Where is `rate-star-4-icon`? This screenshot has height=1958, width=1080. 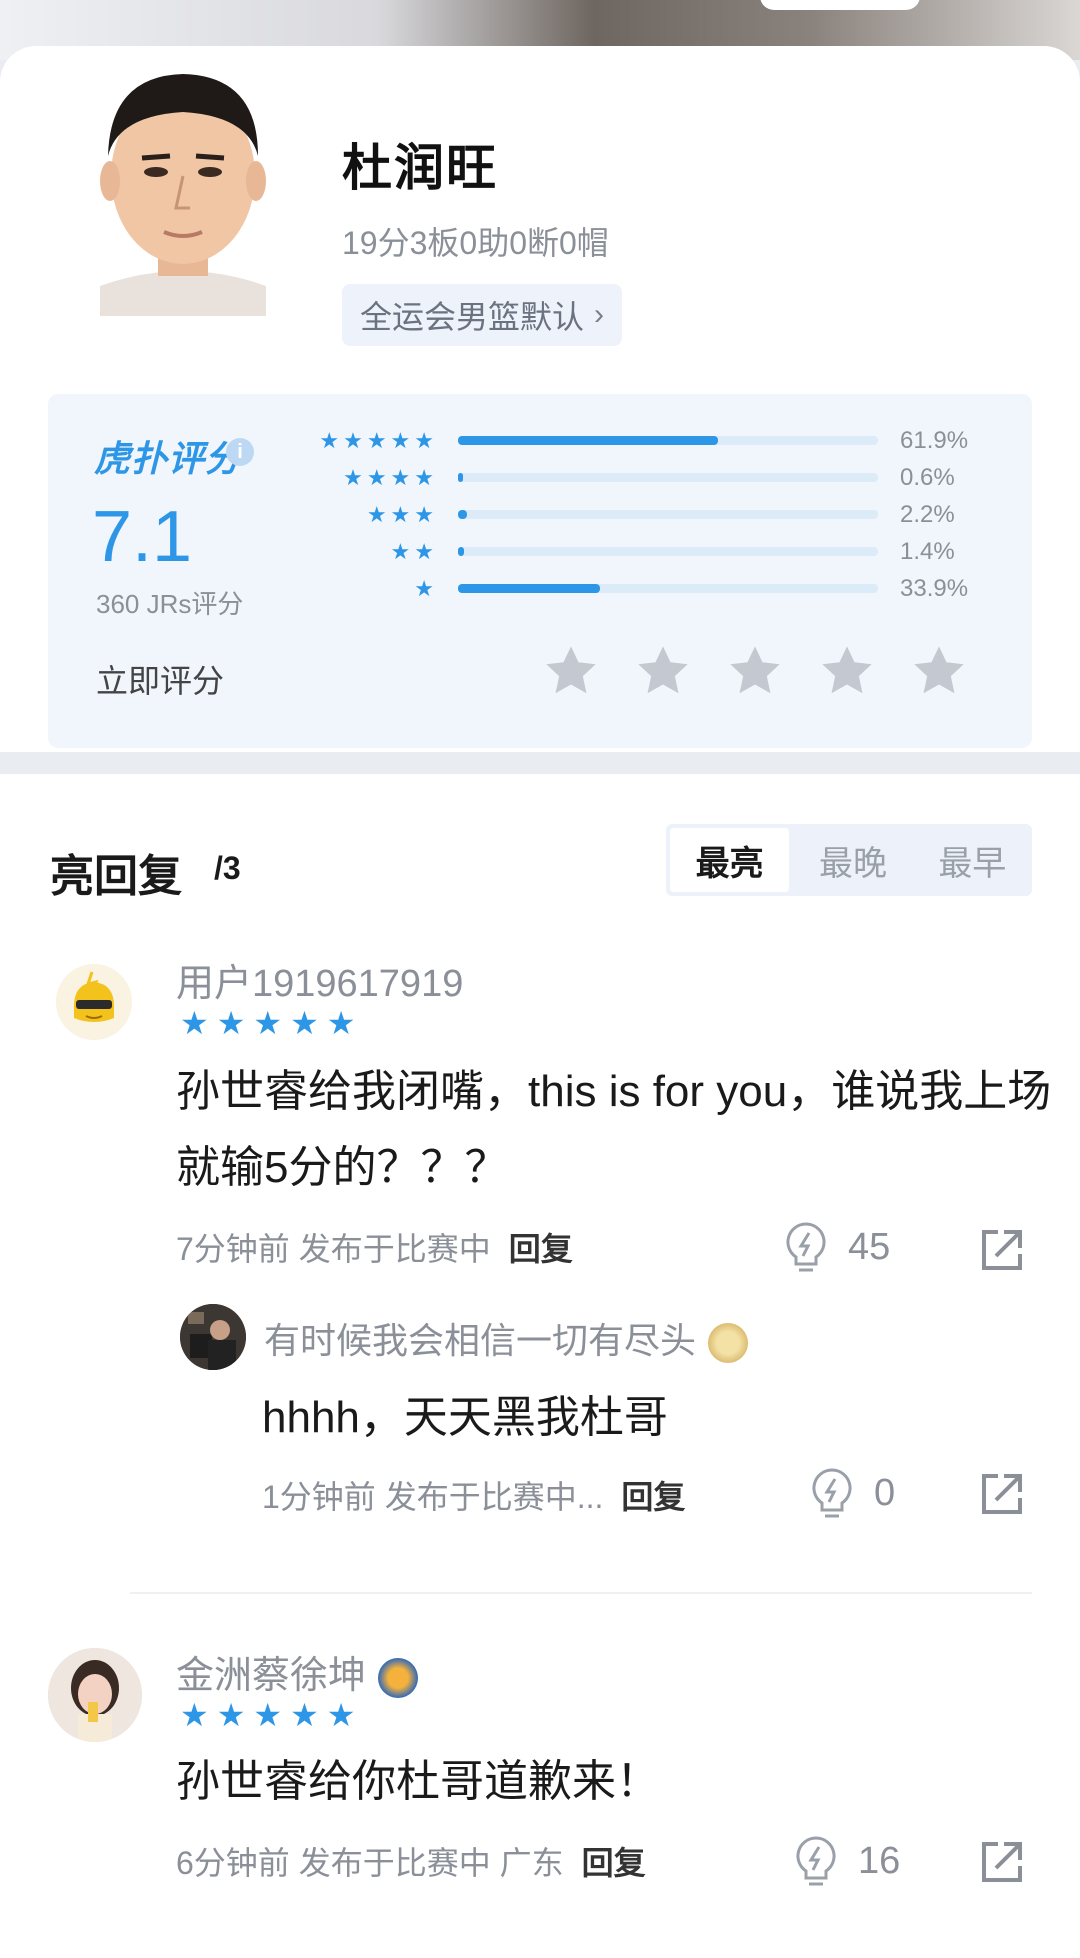
rate-star-4-icon is located at coordinates (847, 671).